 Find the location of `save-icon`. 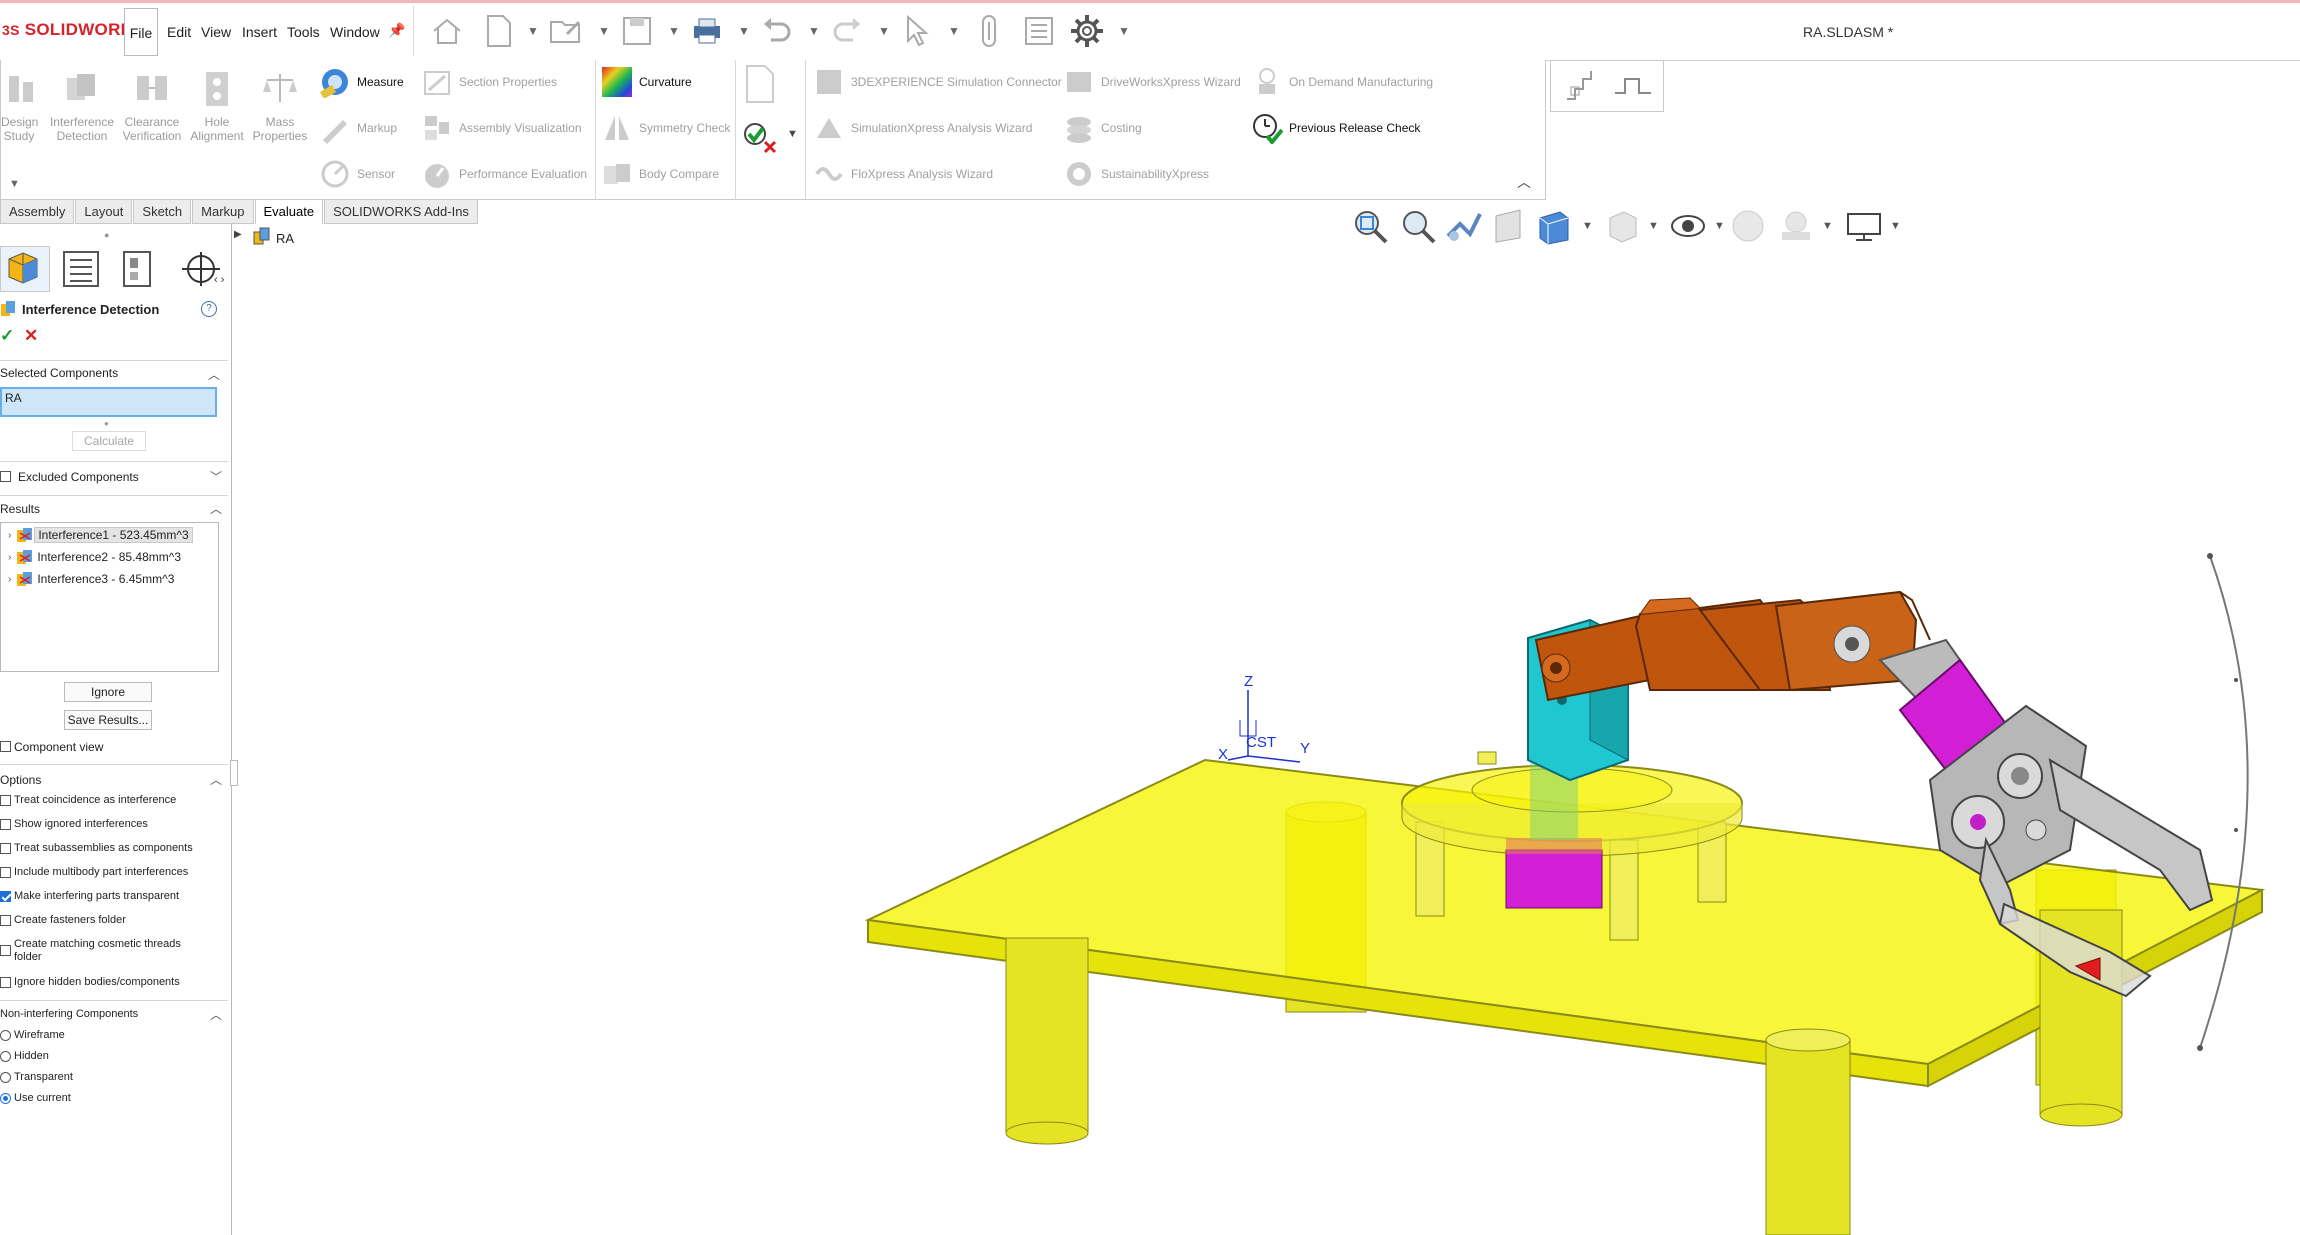

save-icon is located at coordinates (637, 31).